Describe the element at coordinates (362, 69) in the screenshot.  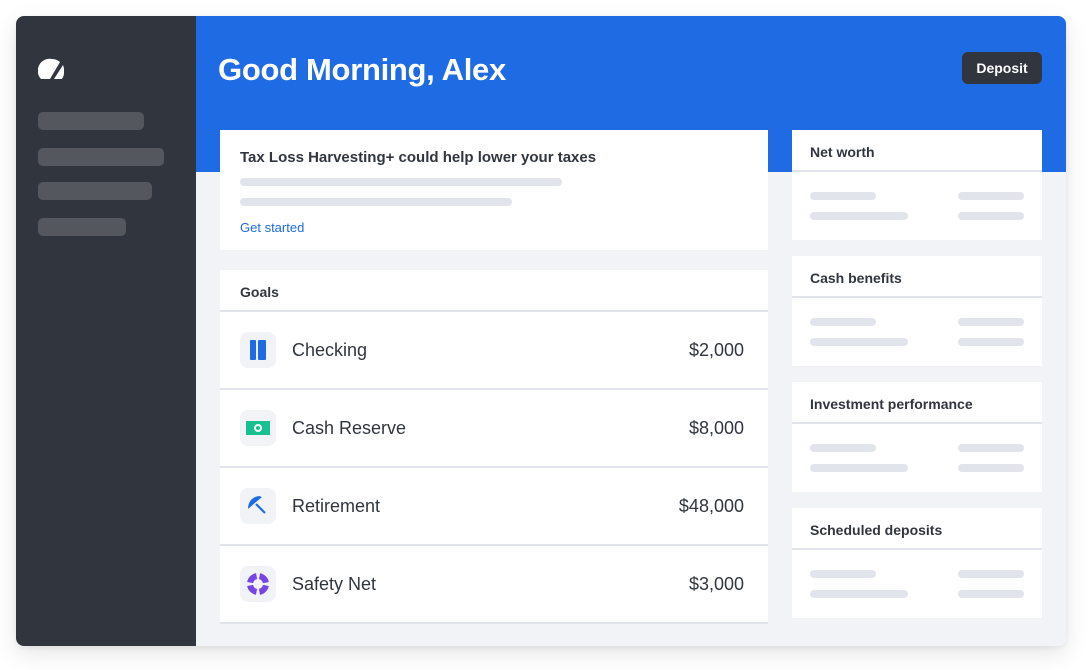
I see `page-title: Good Morning, Alex` at that location.